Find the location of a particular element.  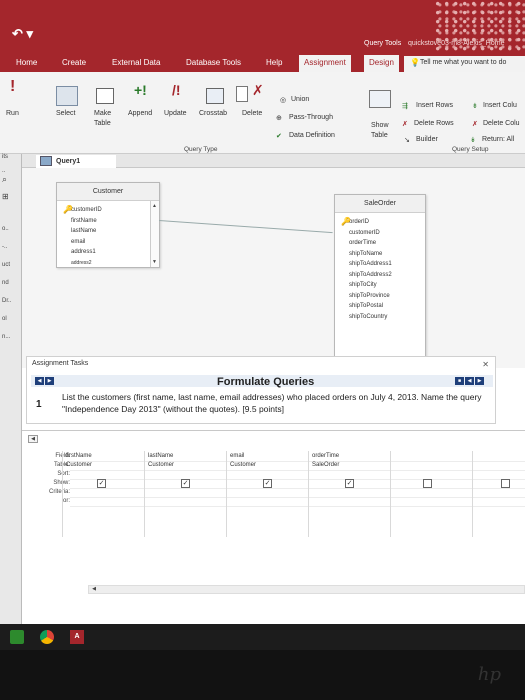

insert-columns-icon: ⇟ is located at coordinates (475, 106).